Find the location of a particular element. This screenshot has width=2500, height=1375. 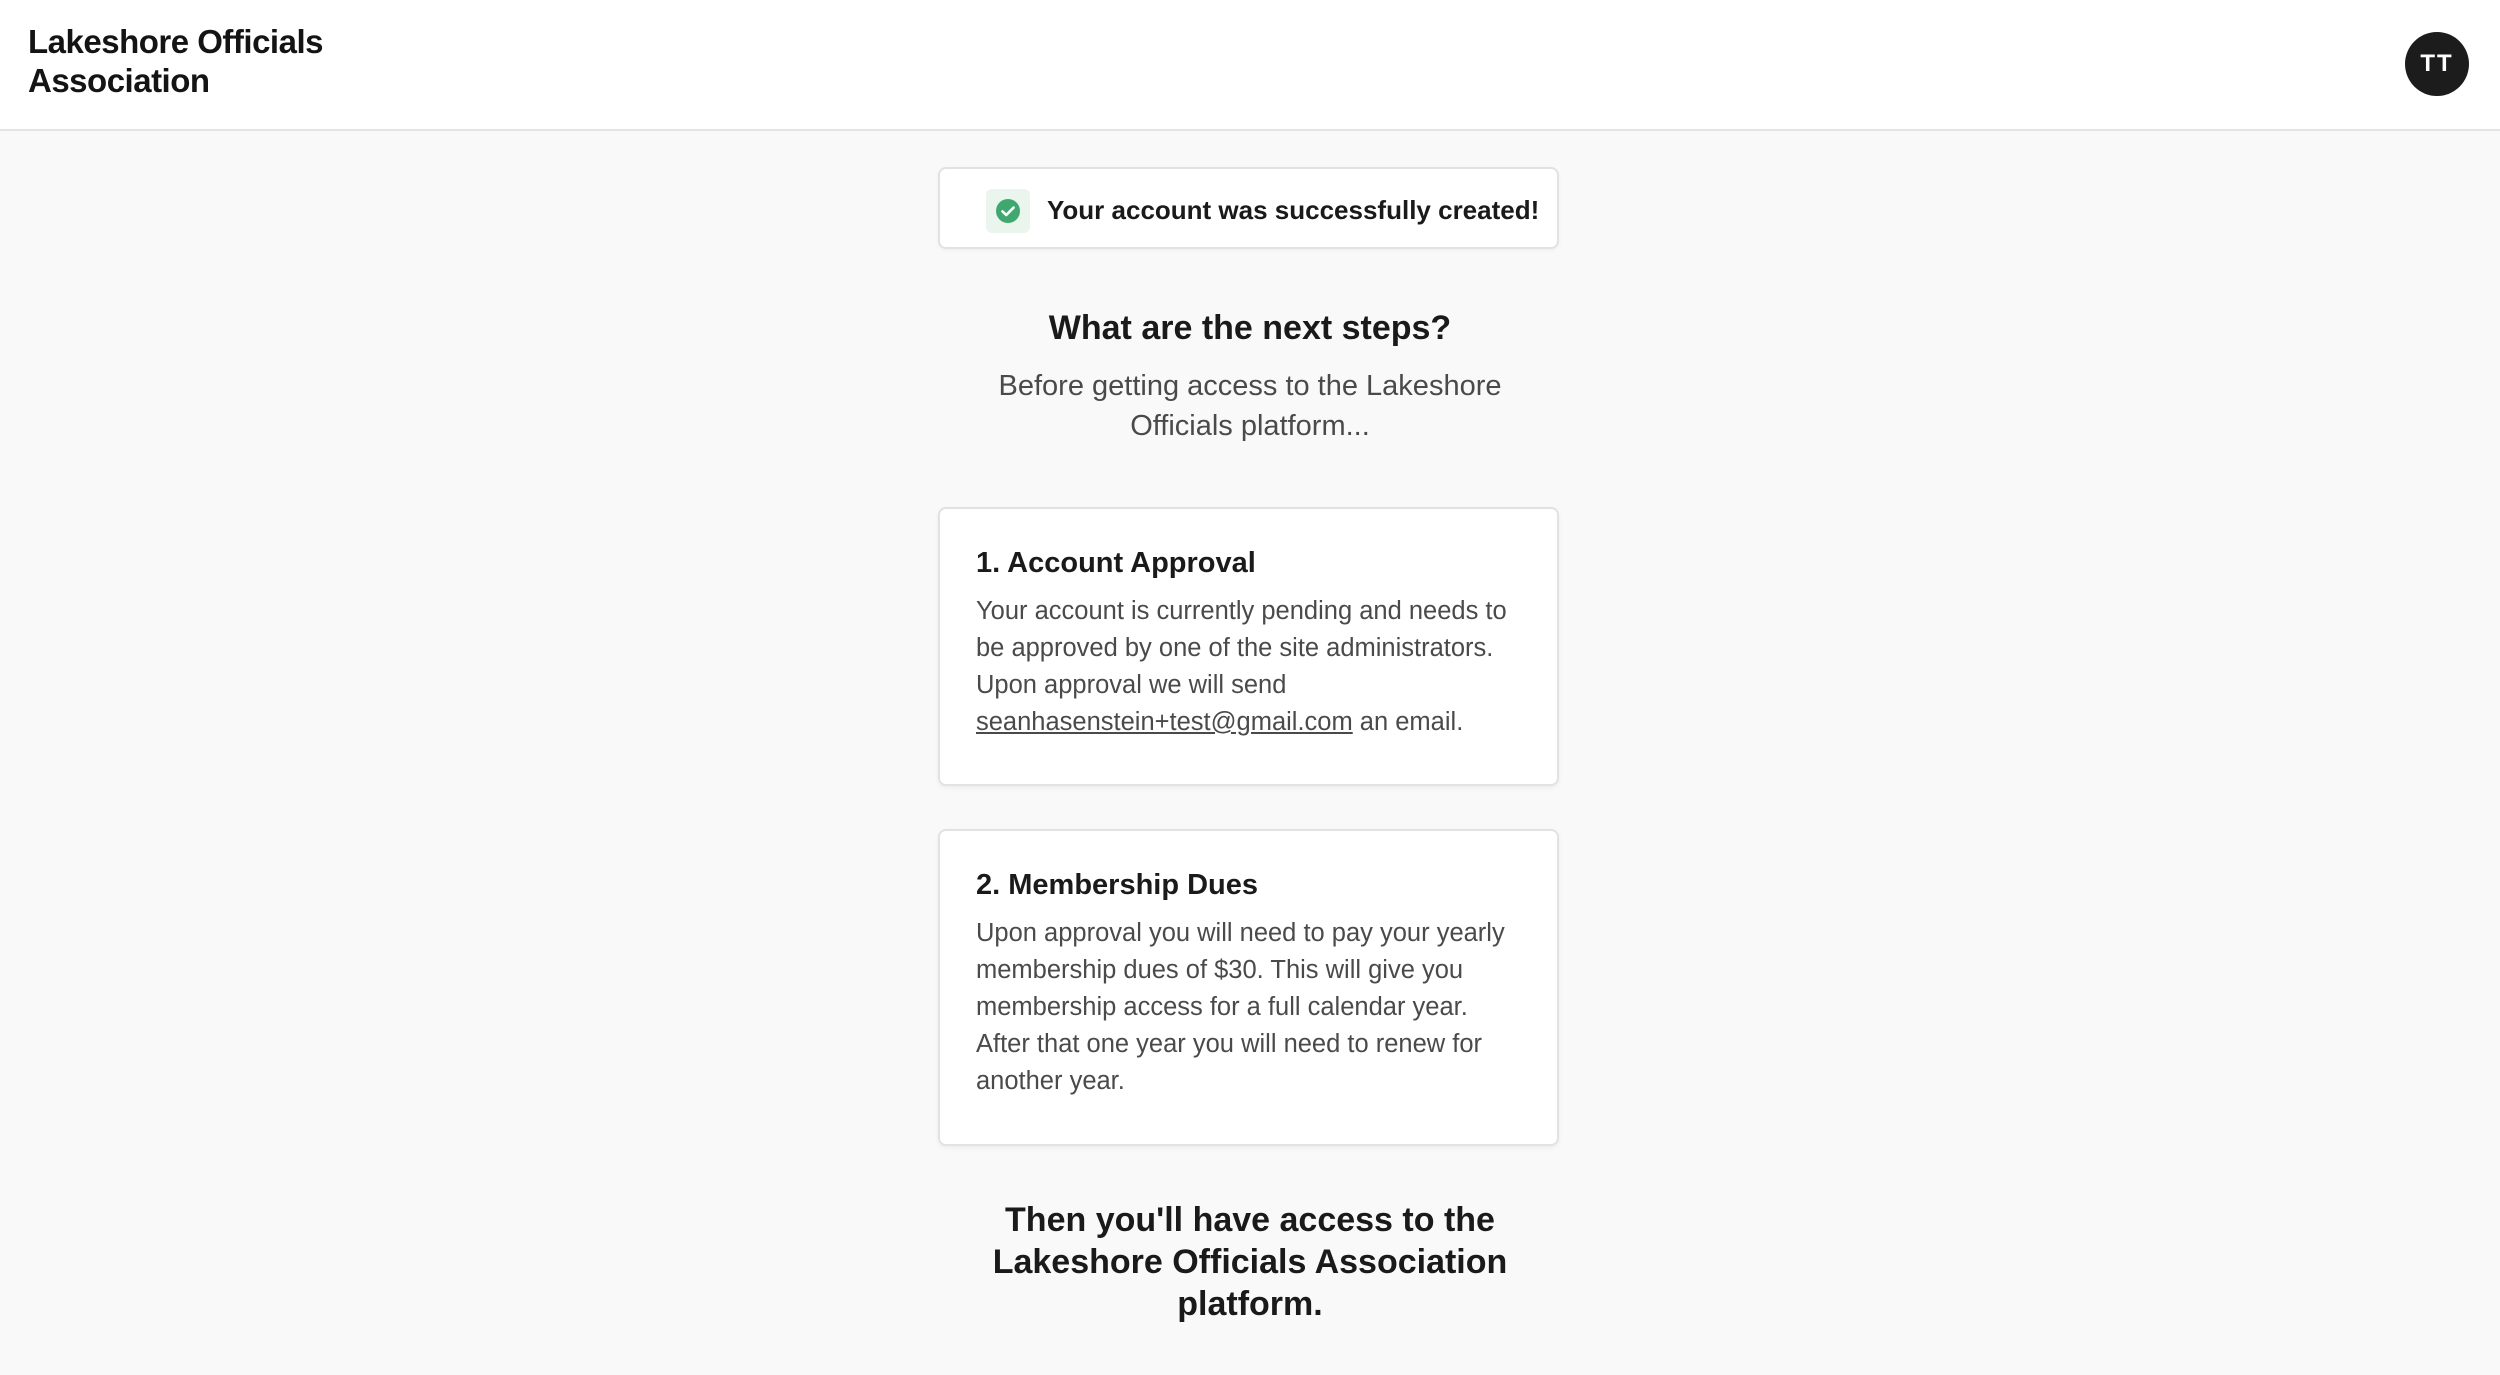

check-circle-icon is located at coordinates (1008, 211).